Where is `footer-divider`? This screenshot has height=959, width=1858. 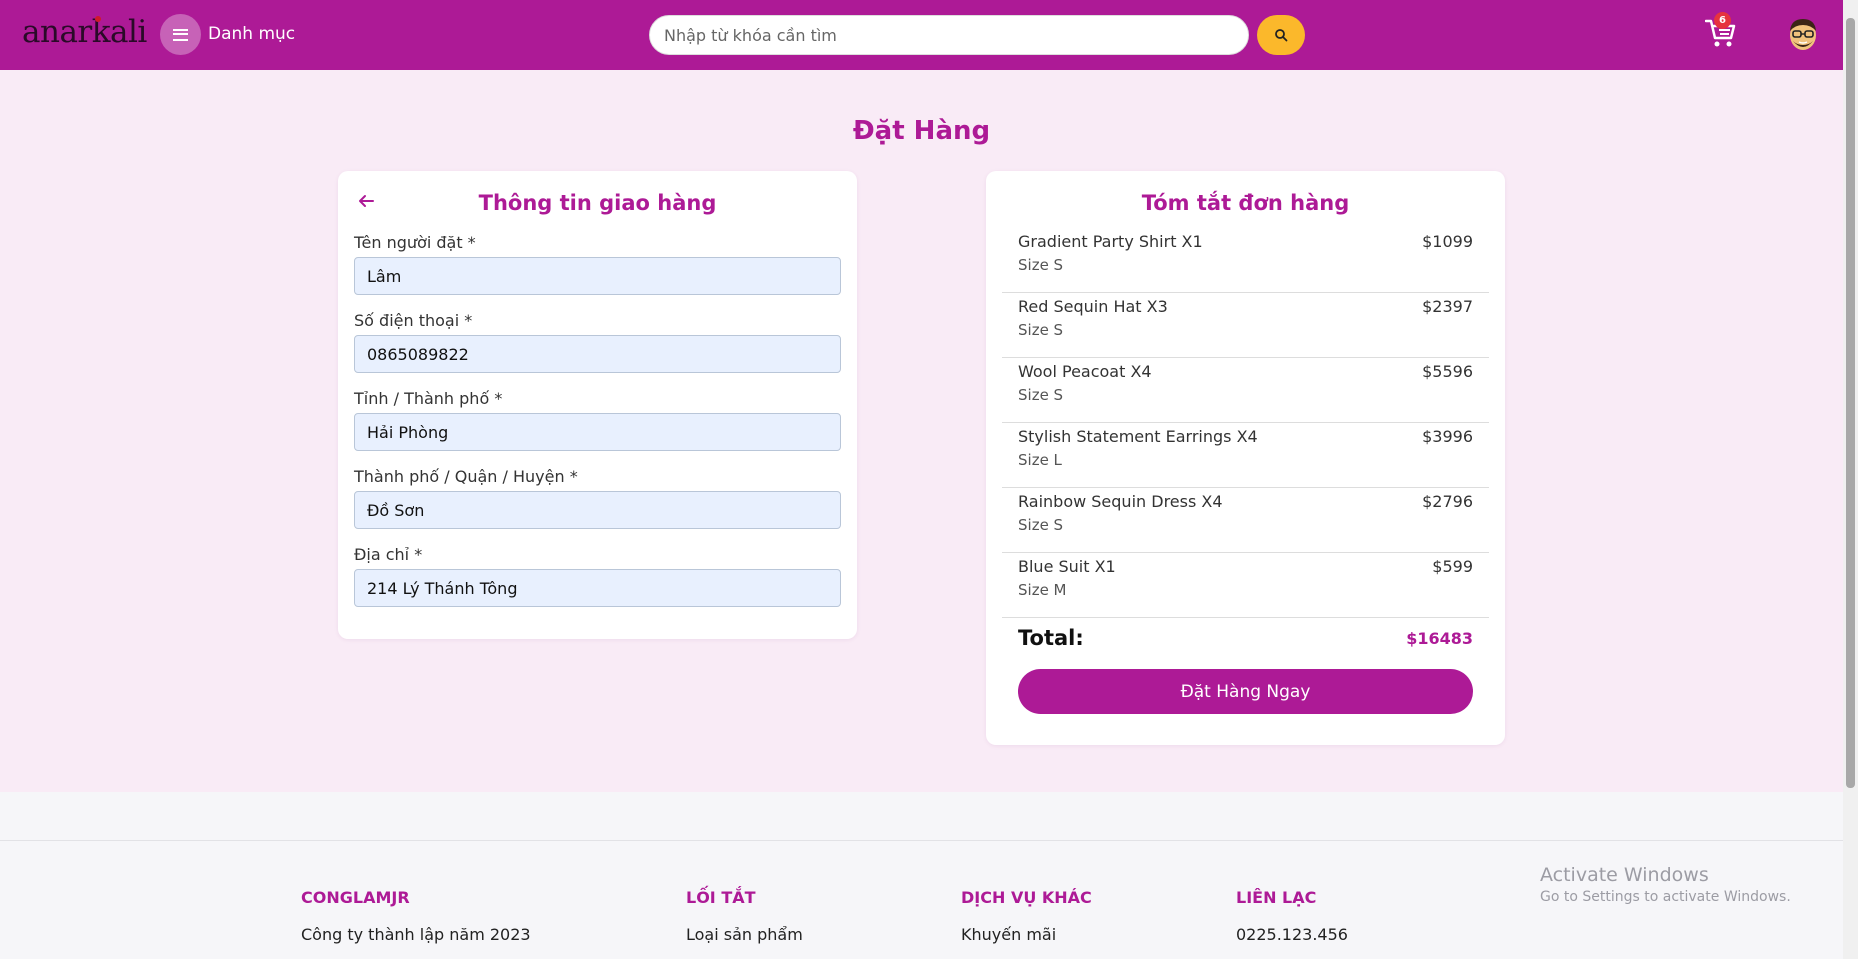
footer-divider is located at coordinates (921, 840).